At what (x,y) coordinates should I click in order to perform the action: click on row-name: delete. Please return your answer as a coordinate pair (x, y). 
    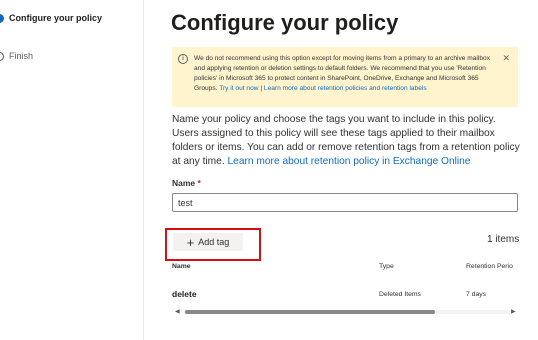
    Looking at the image, I should click on (184, 294).